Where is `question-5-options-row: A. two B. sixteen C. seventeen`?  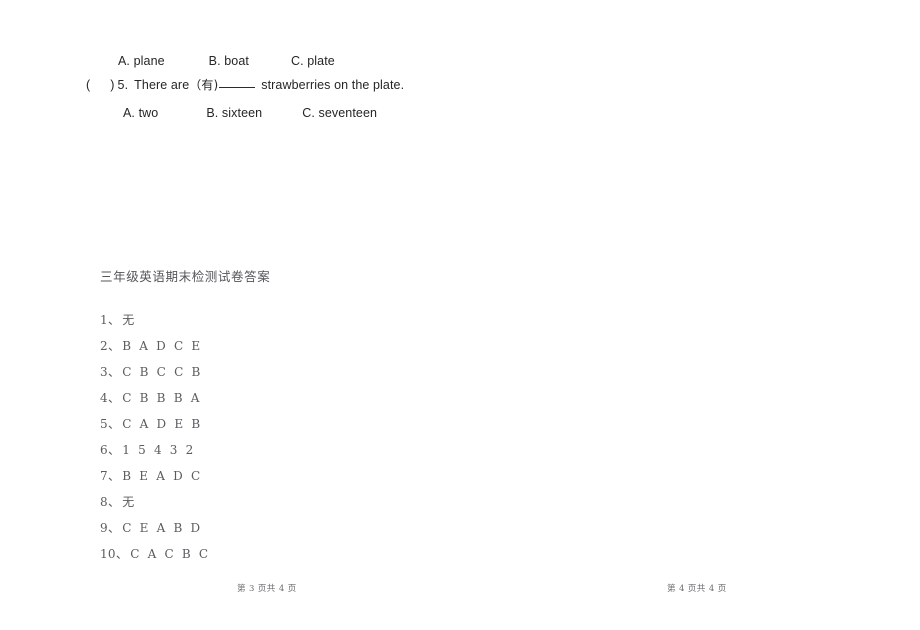
question-5-options-row: A. two B. sixteen C. seventeen is located at coordinates (250, 113).